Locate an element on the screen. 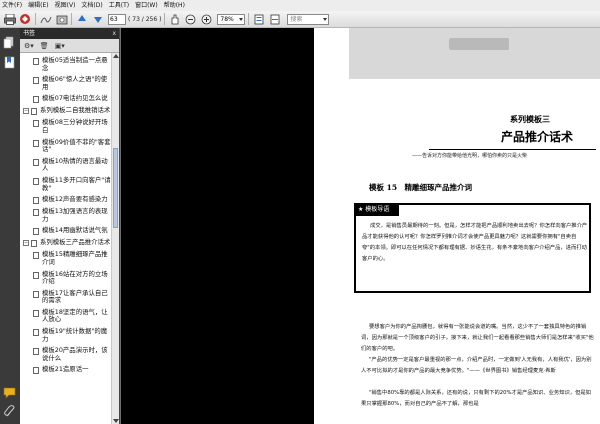  page-number-input: 63 is located at coordinates (117, 19).